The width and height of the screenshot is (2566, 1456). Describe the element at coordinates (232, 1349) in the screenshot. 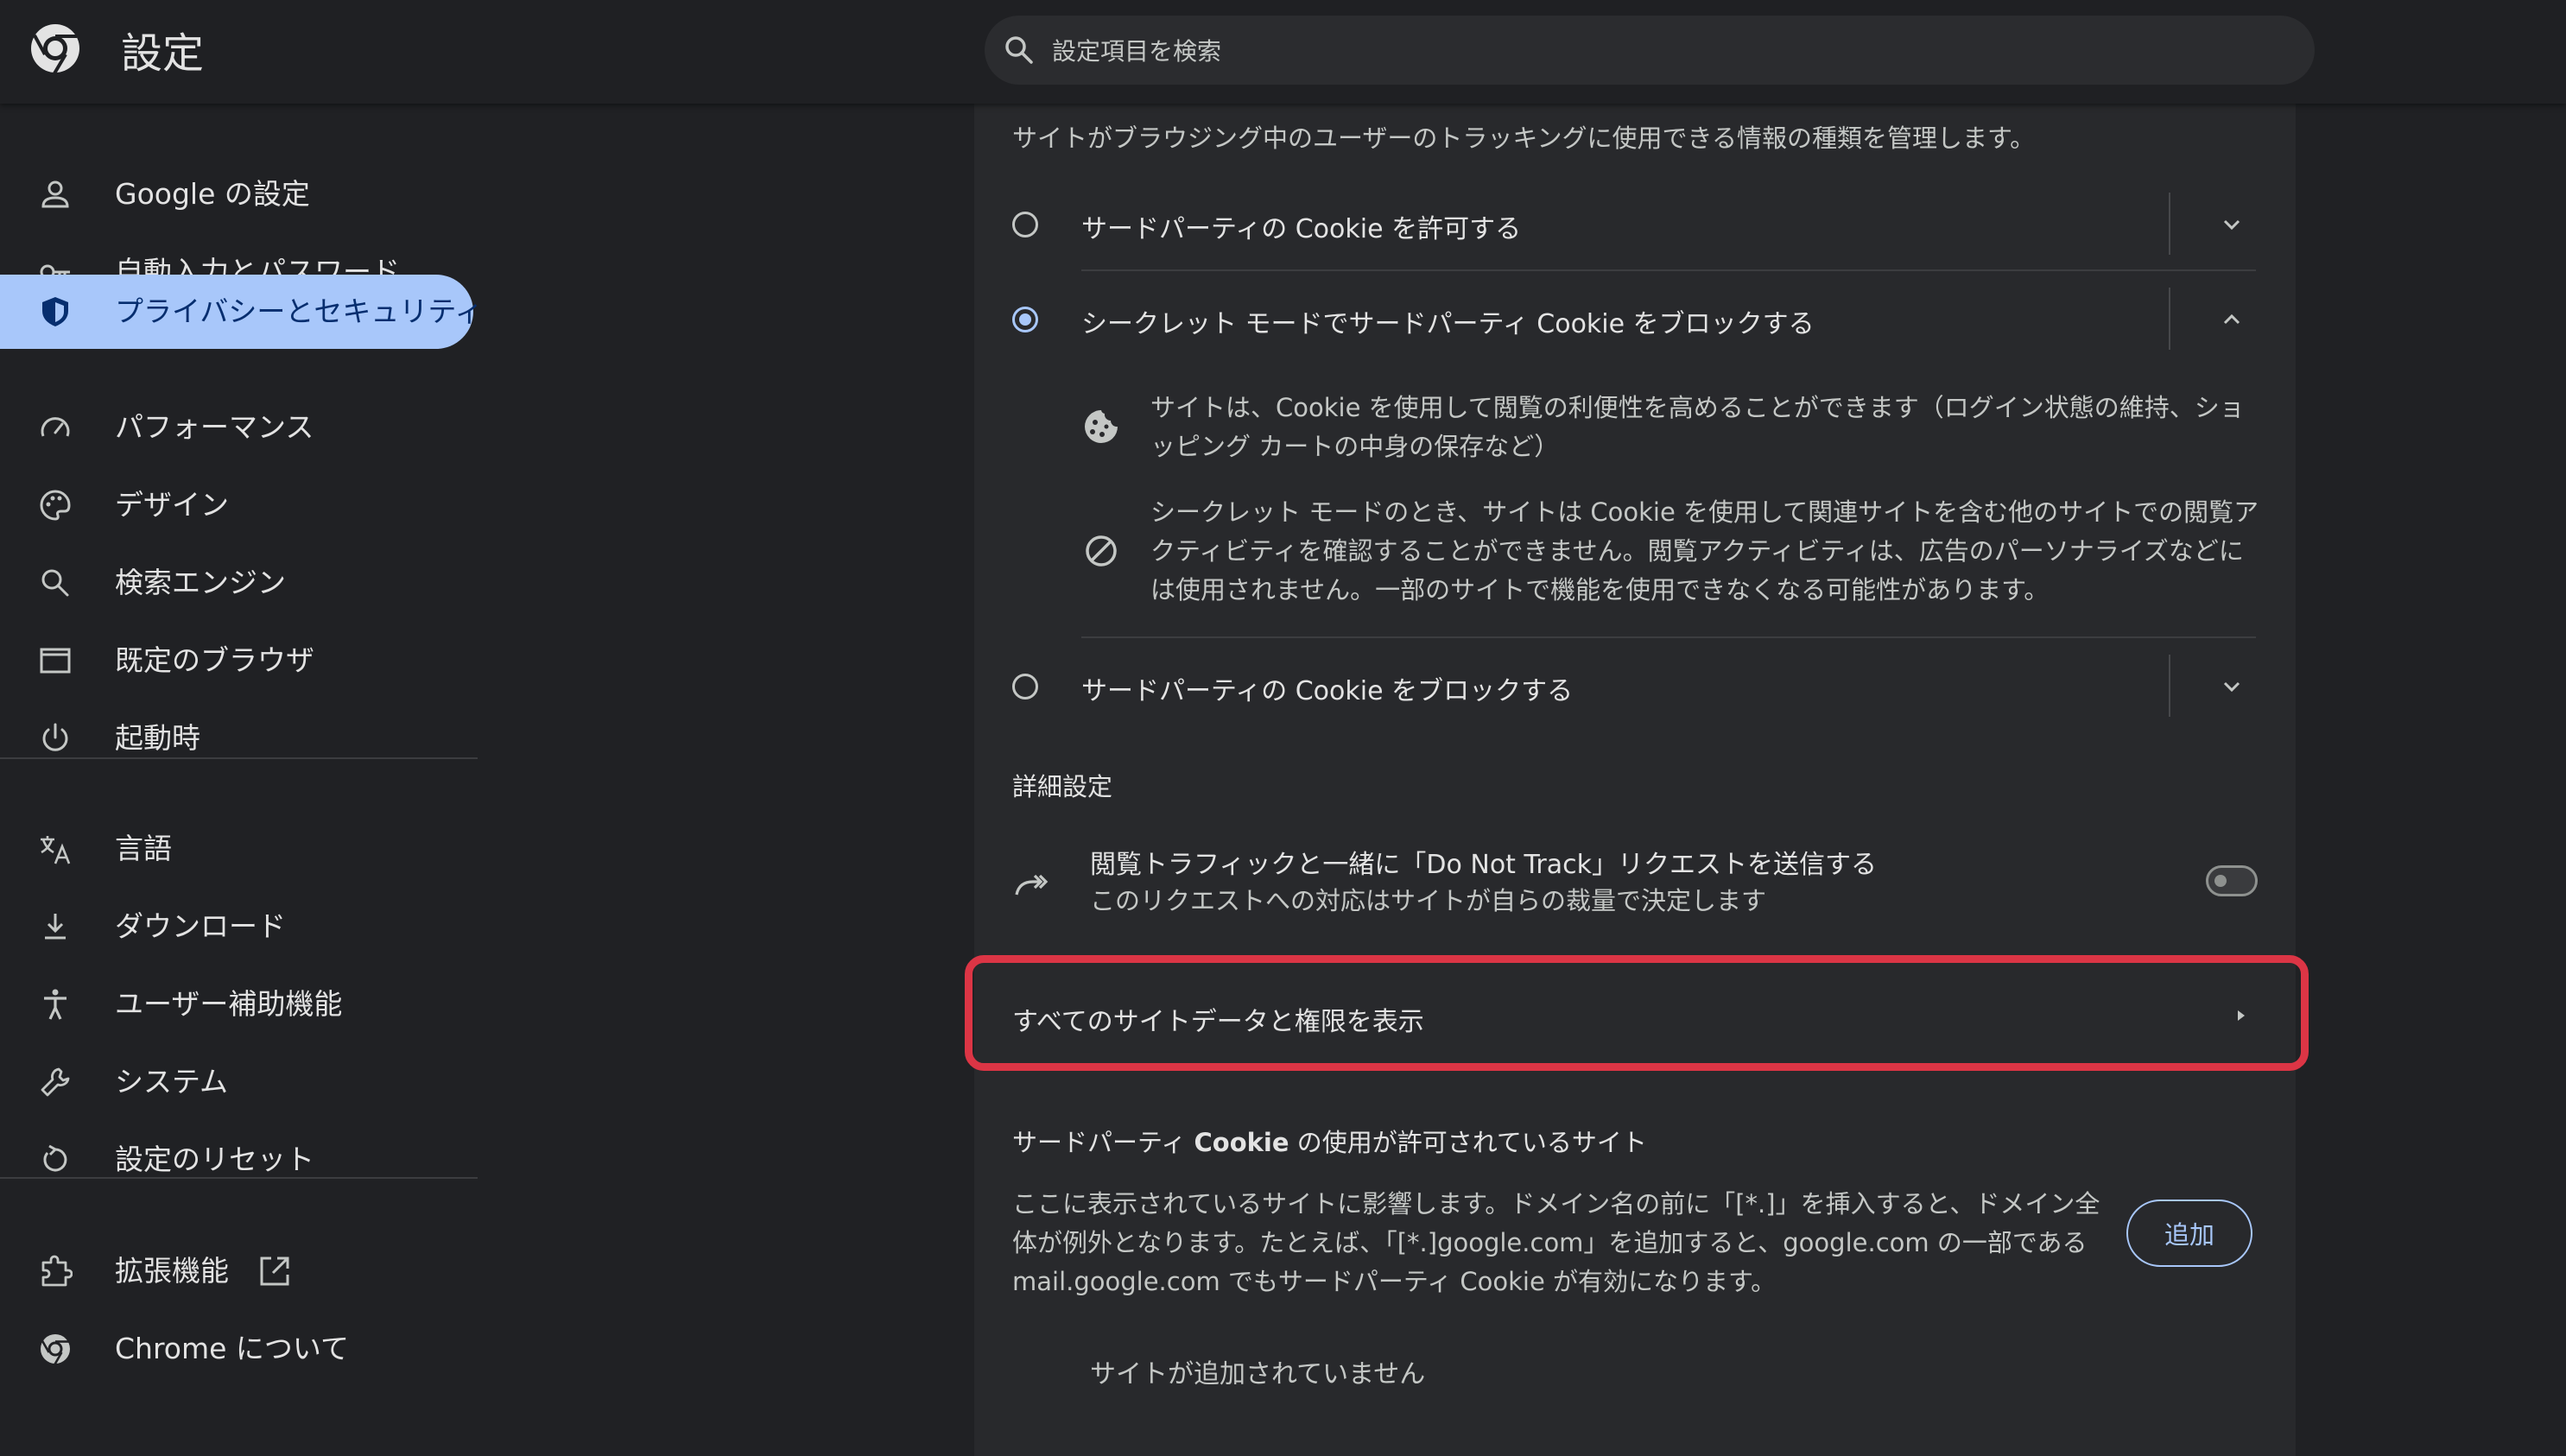

I see `sidebar-item-label: Chrome について` at that location.